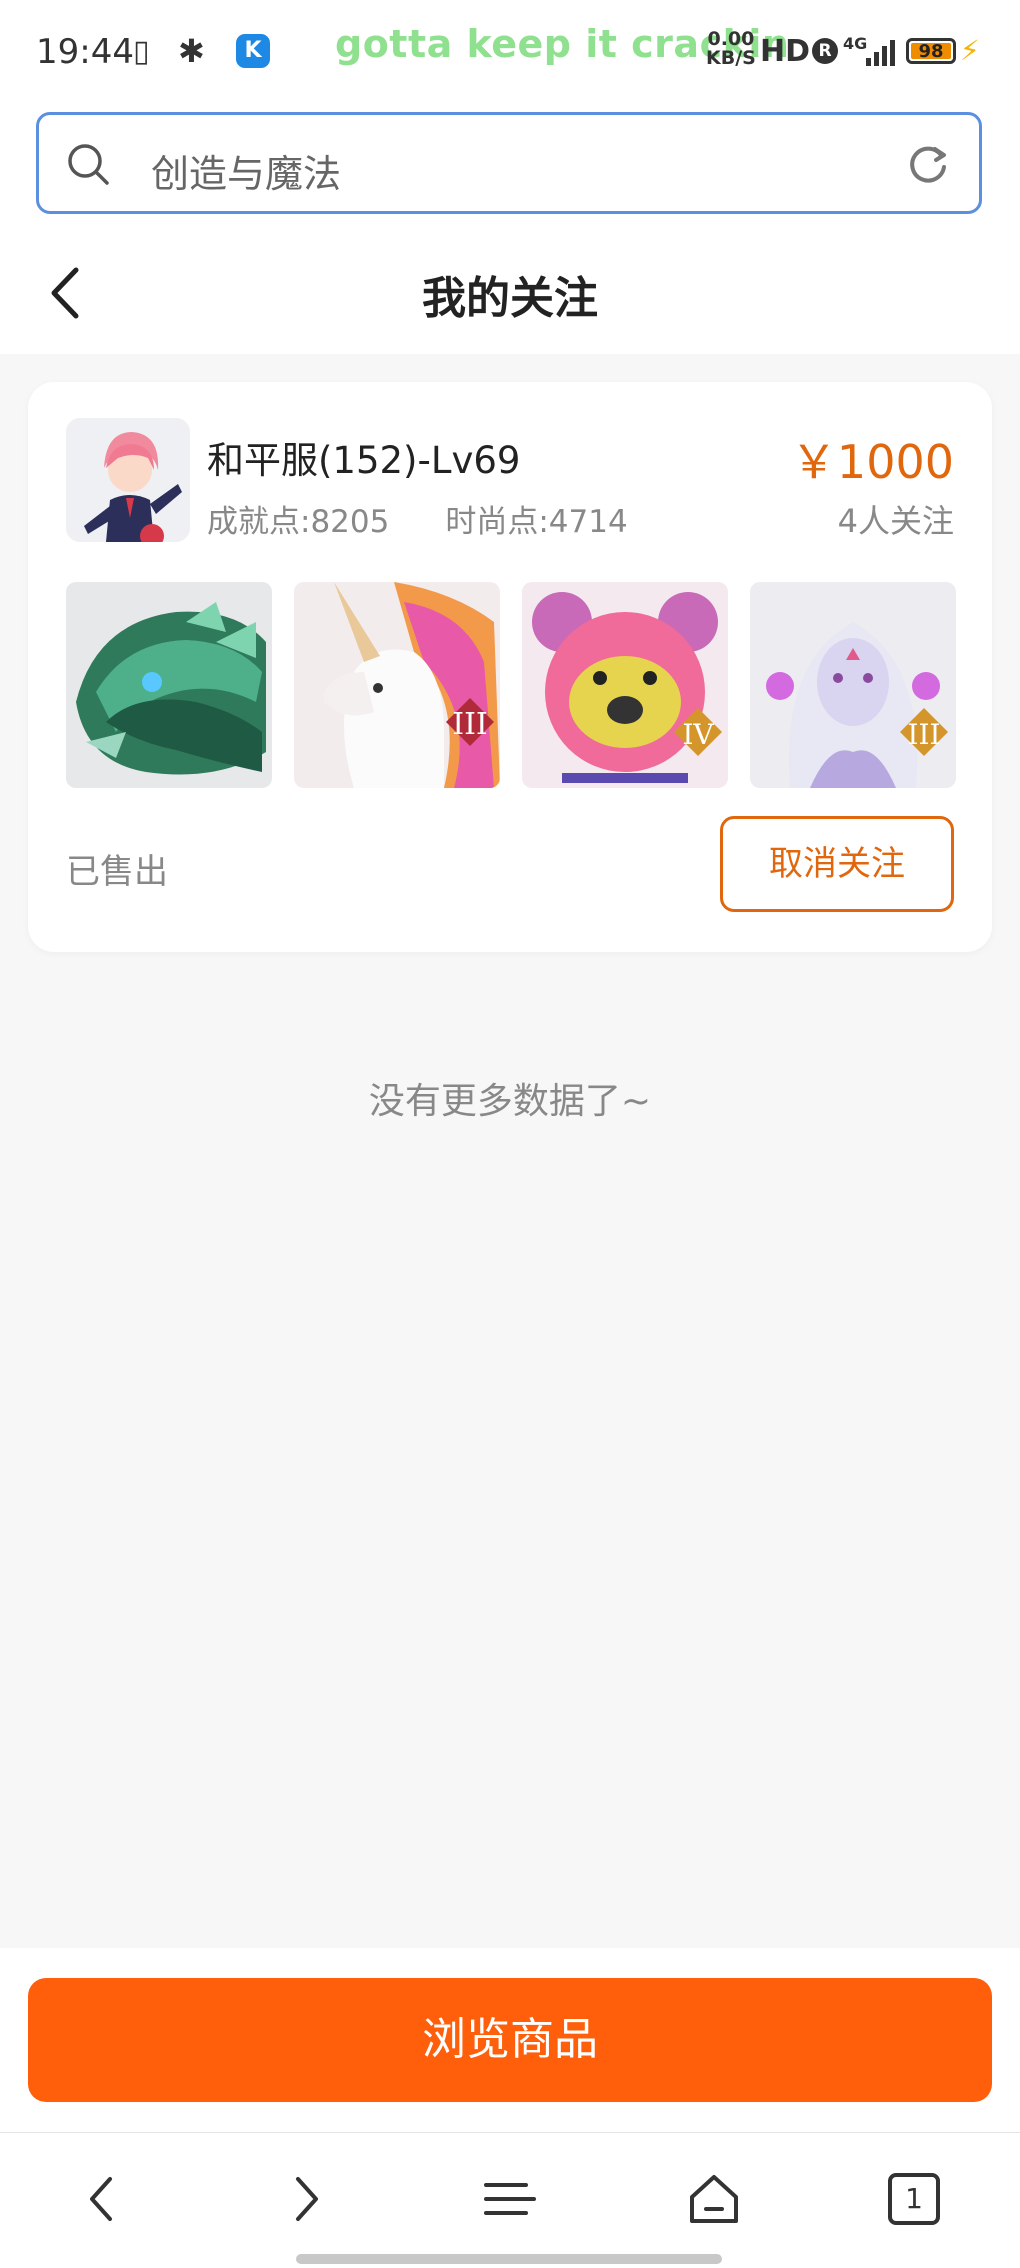 The width and height of the screenshot is (1020, 2268). I want to click on item-thumbnails: III IV III, so click(511, 685).